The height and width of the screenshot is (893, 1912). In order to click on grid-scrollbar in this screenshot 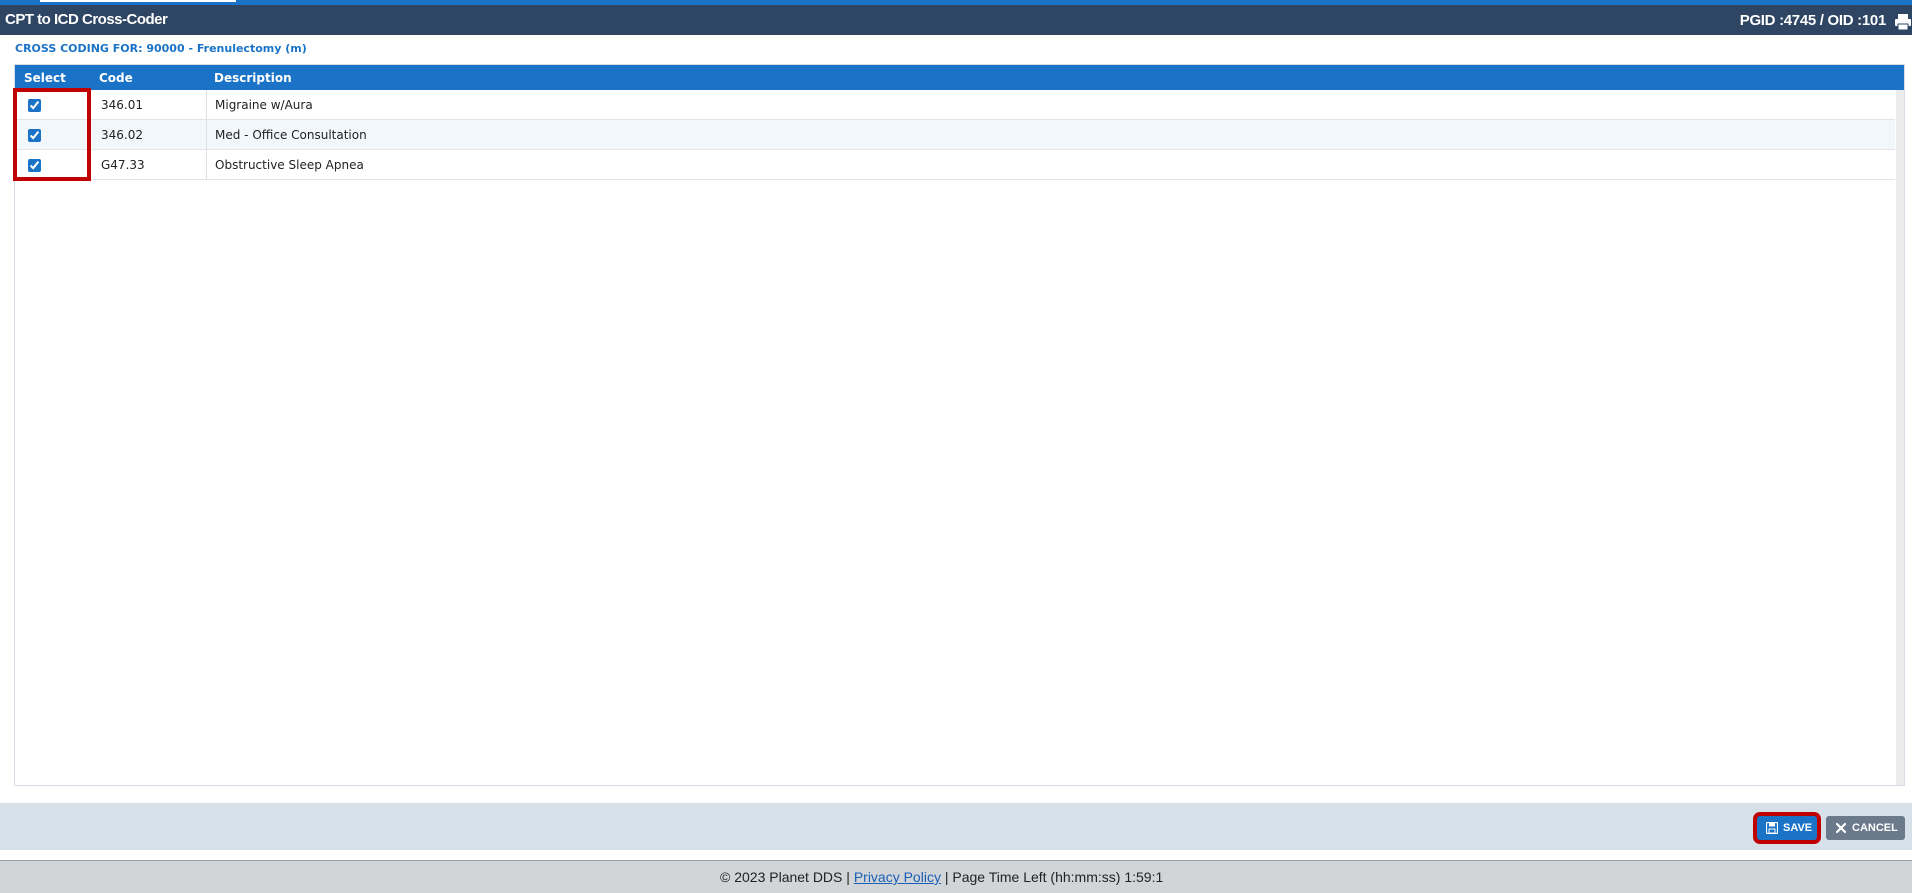, I will do `click(1900, 437)`.